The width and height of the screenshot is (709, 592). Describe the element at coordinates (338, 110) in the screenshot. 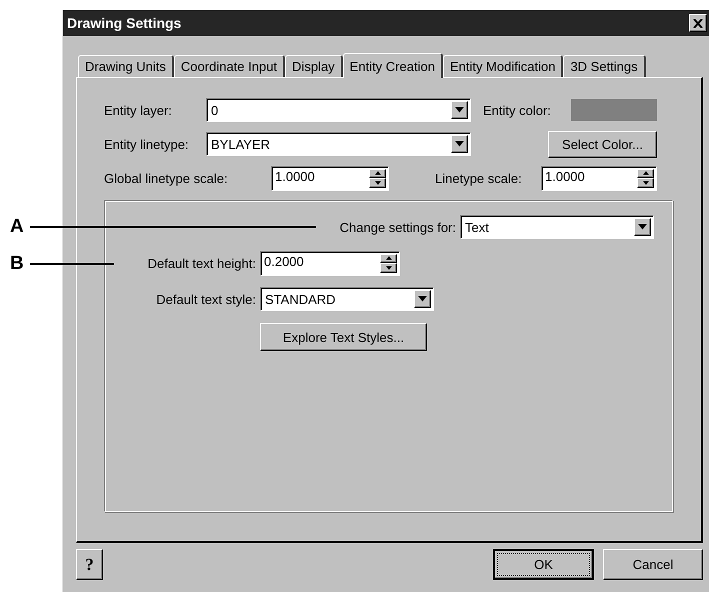

I see `layer-dropdown: 0` at that location.